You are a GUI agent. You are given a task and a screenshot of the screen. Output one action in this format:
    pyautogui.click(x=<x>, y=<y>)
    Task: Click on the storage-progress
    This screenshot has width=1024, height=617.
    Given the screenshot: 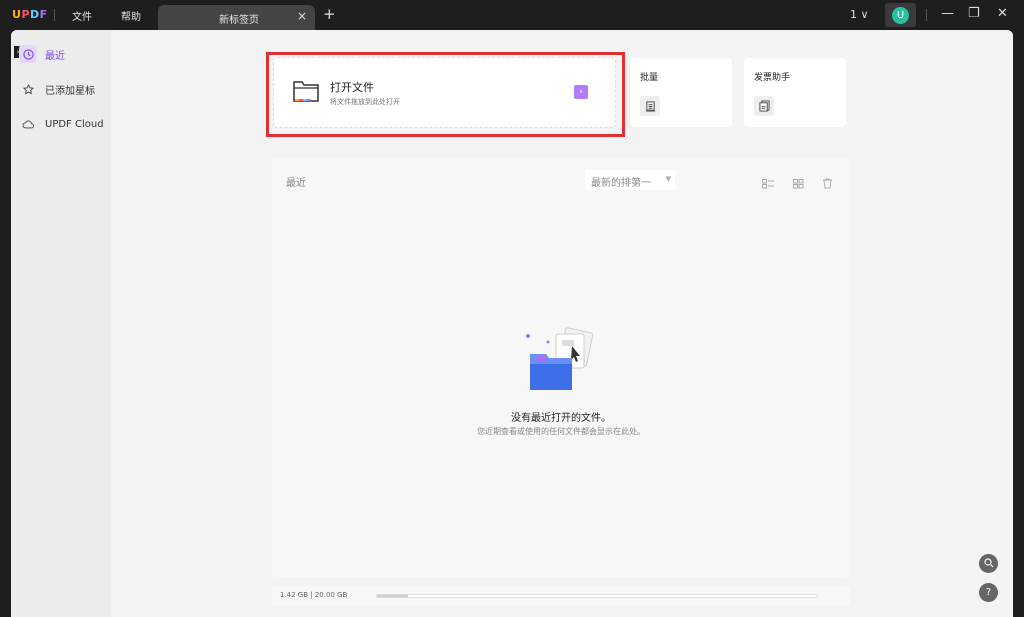 What is the action you would take?
    pyautogui.click(x=597, y=596)
    